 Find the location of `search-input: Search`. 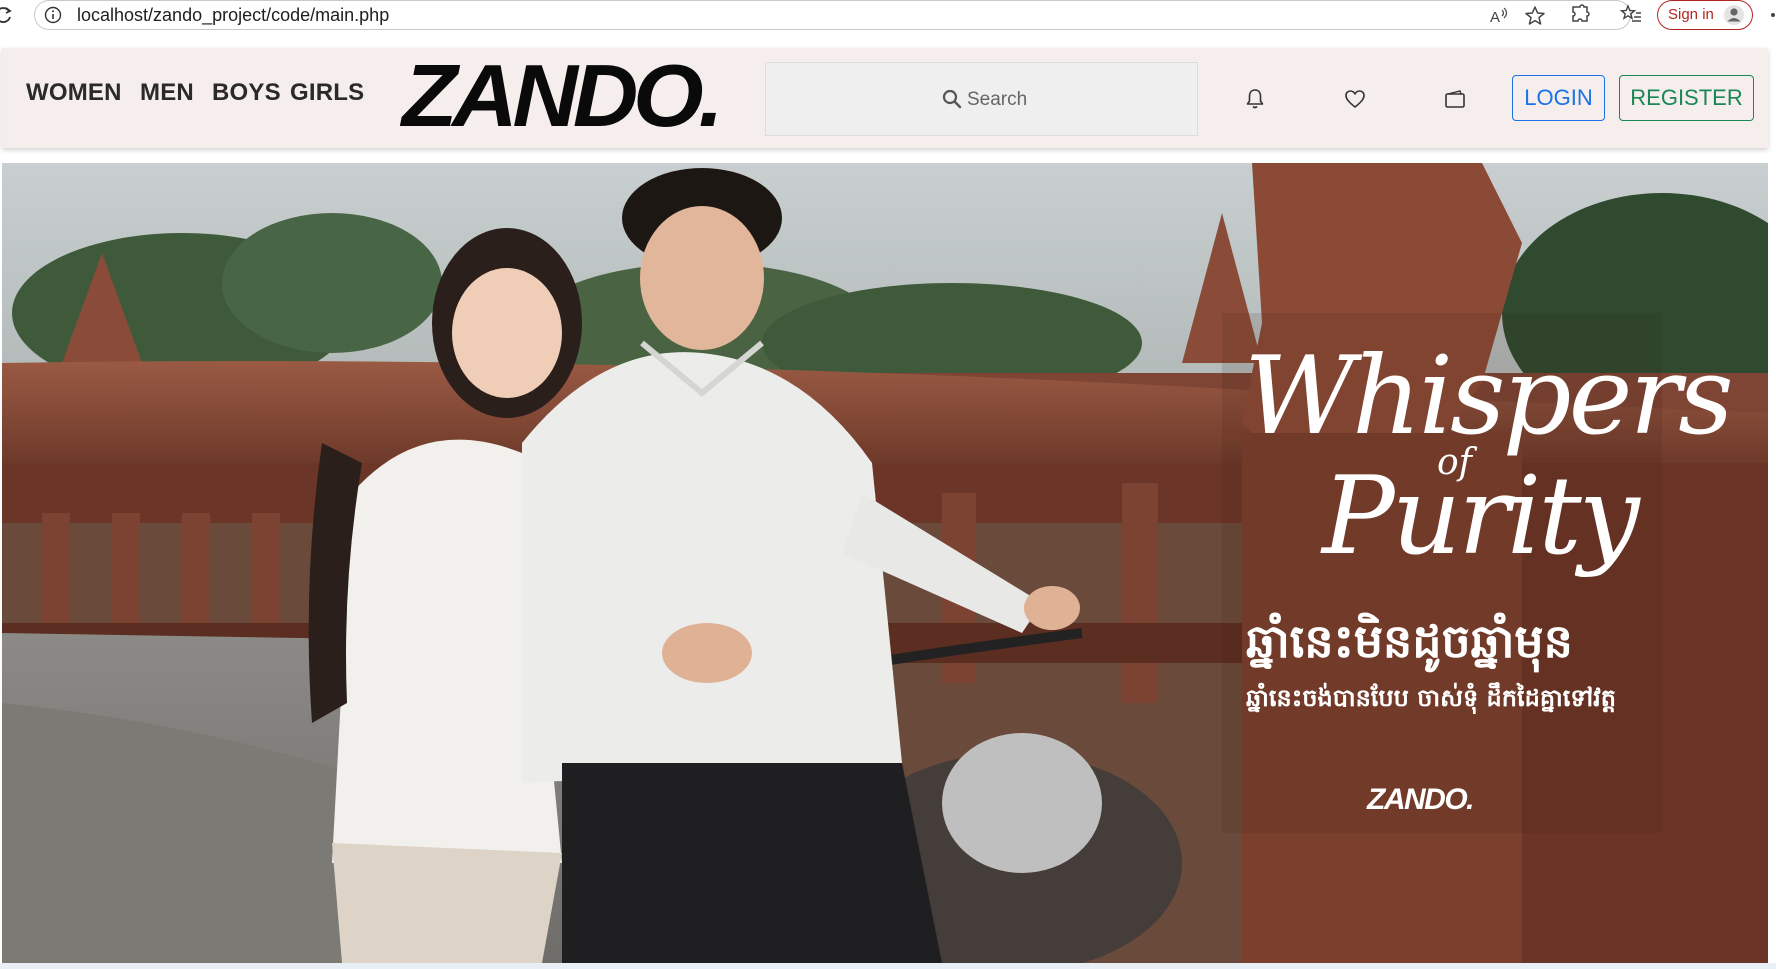

search-input: Search is located at coordinates (981, 99).